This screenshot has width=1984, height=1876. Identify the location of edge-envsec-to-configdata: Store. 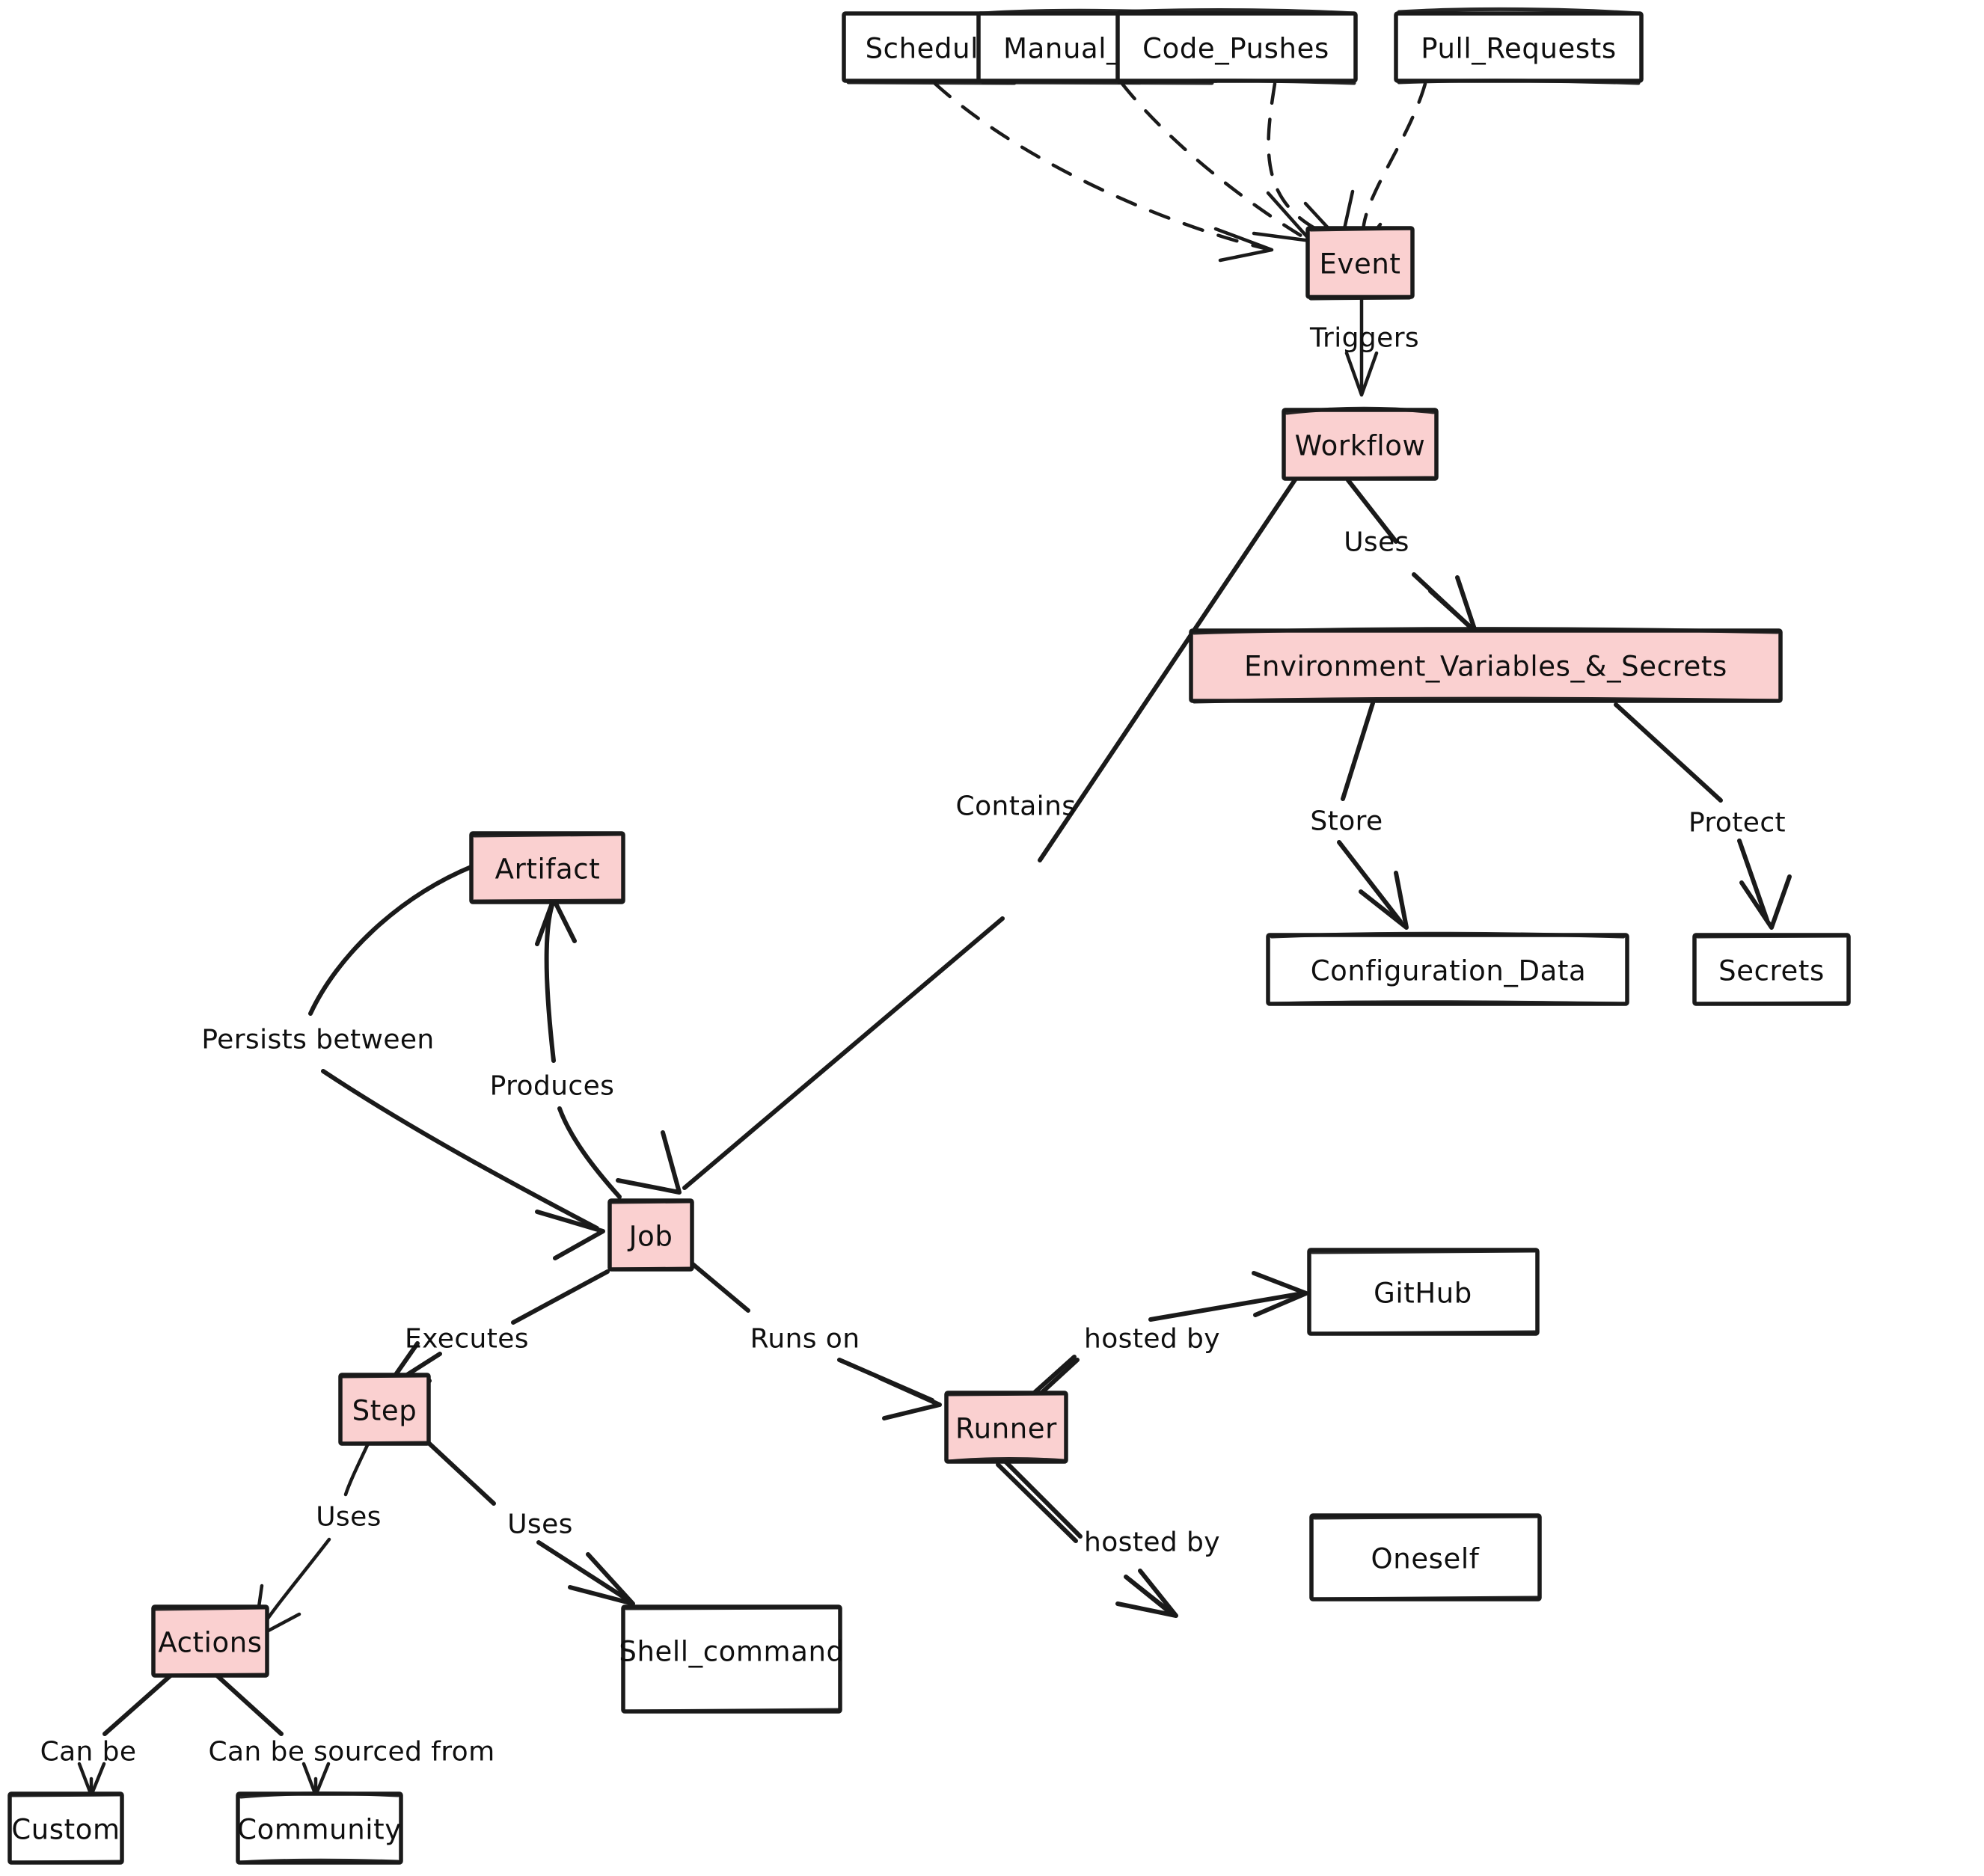
(1359, 816).